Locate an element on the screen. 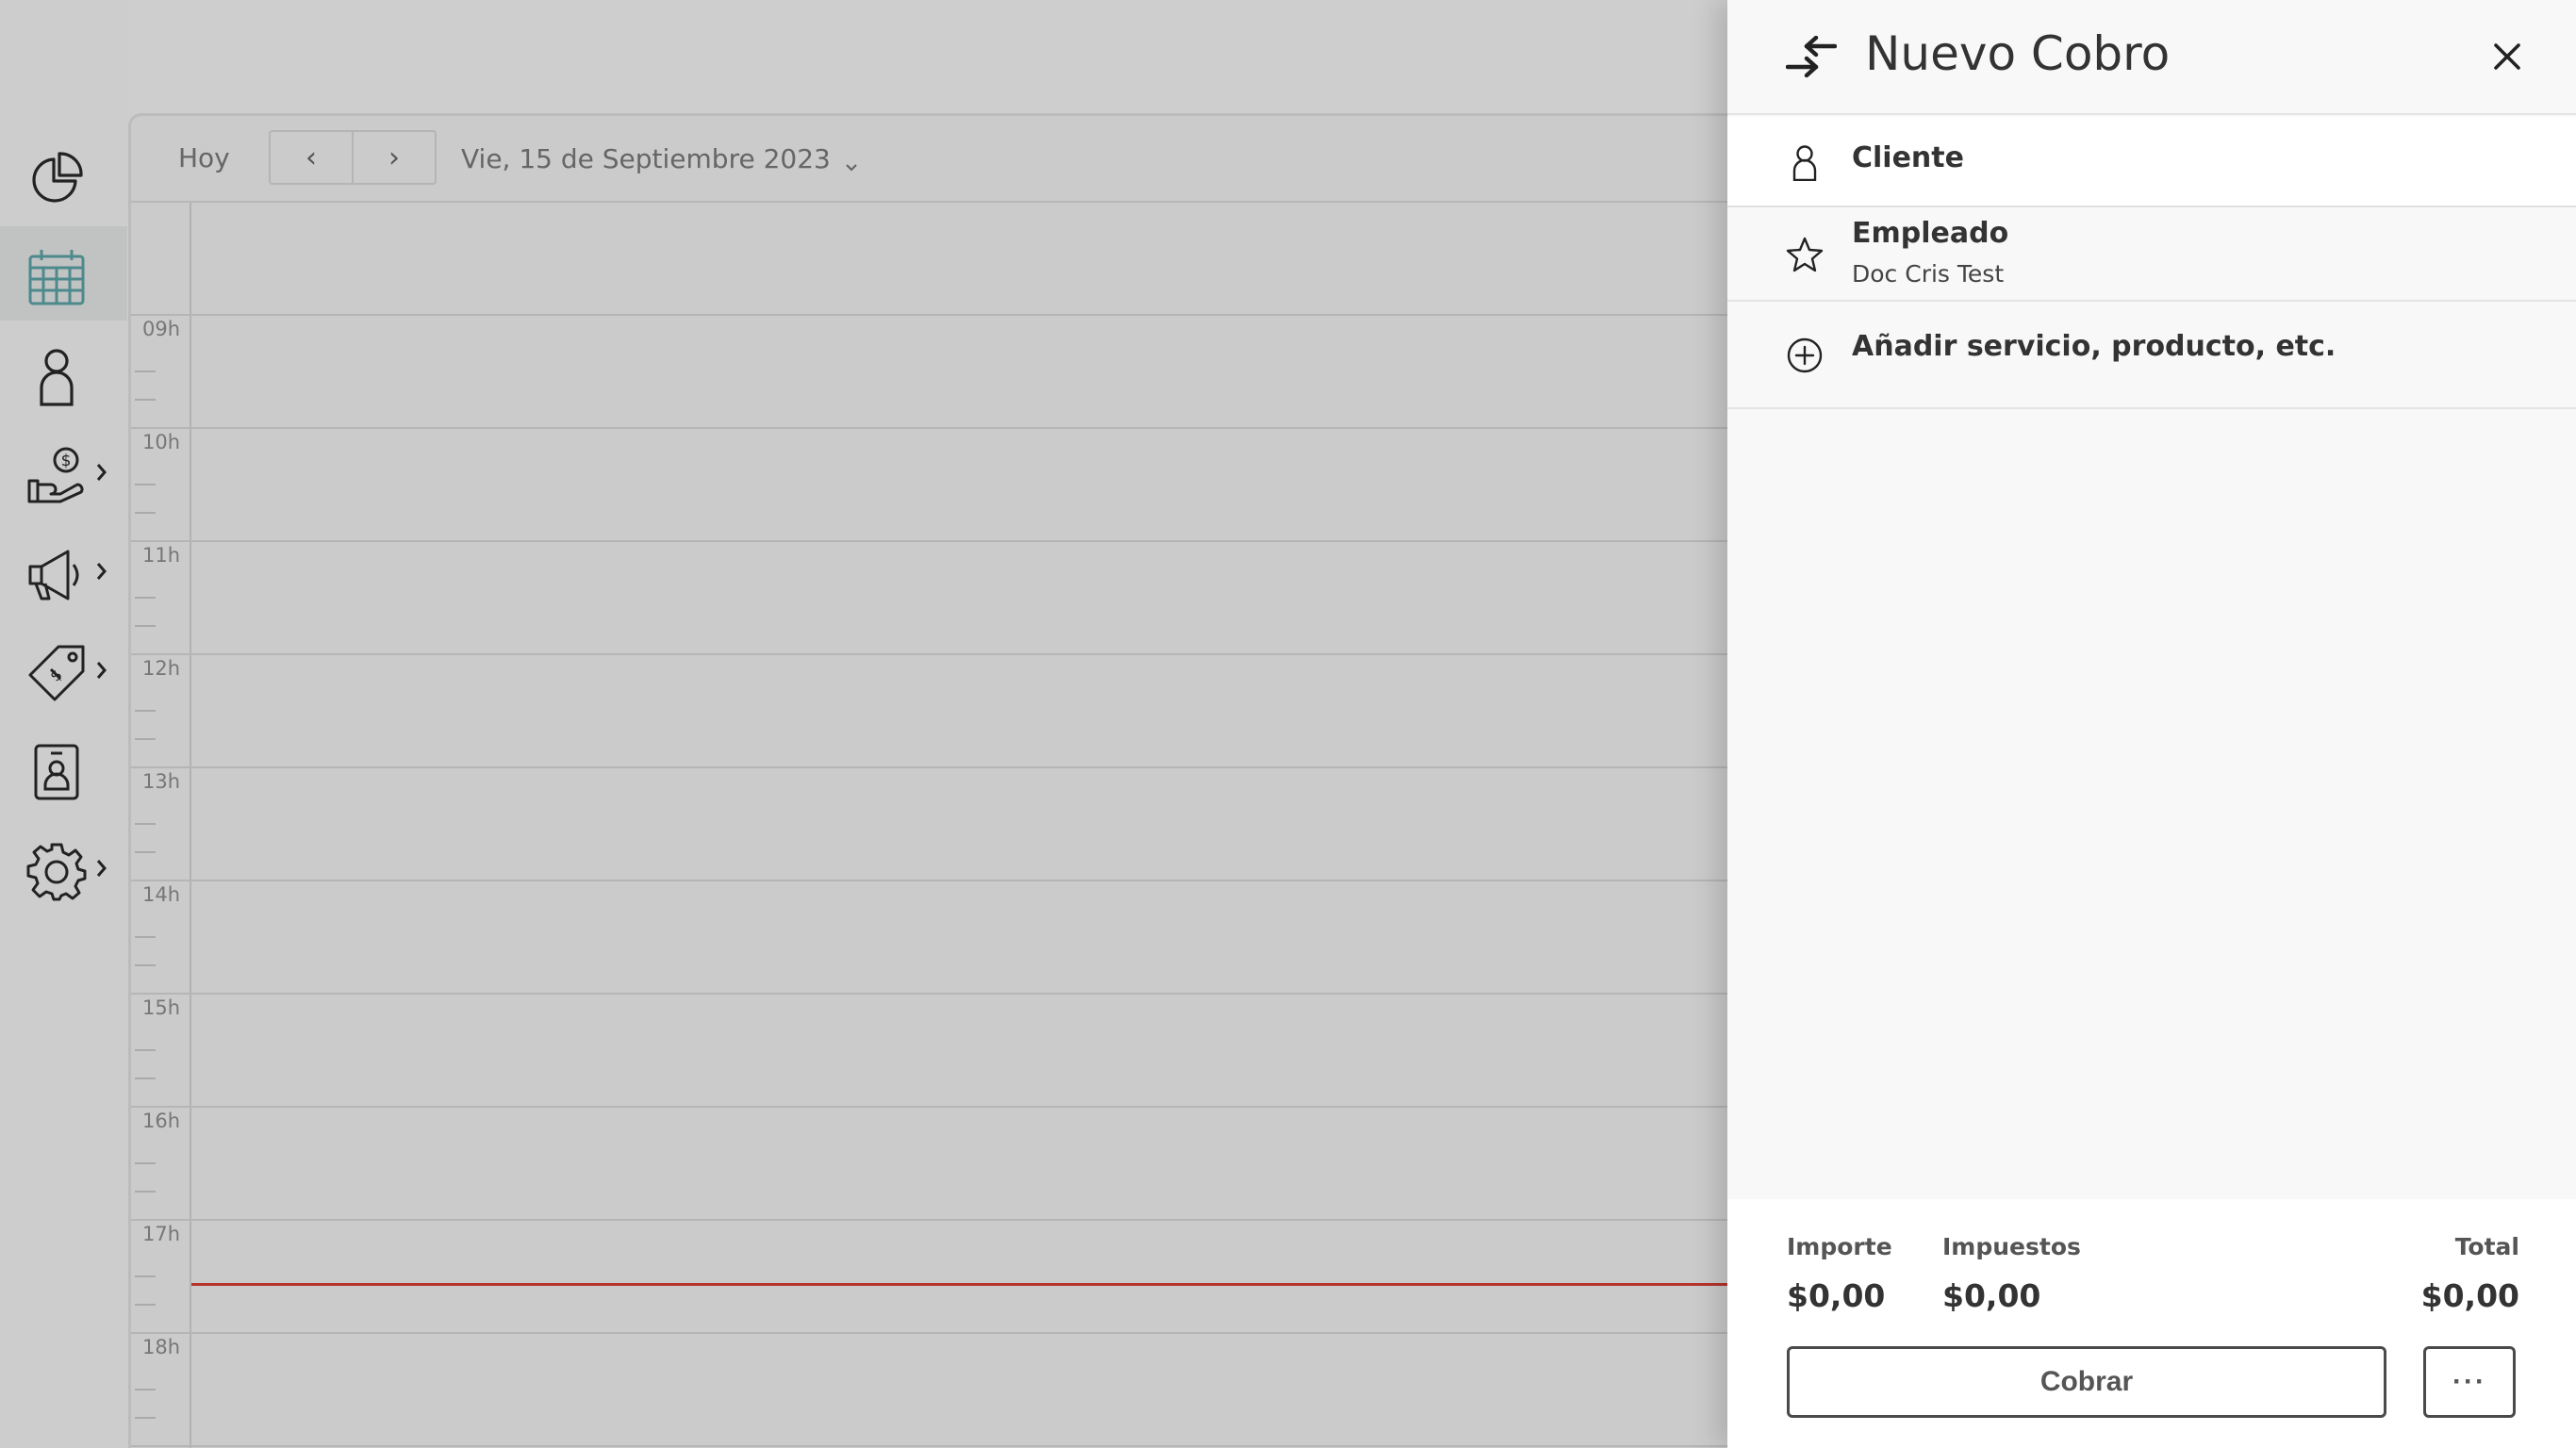 Image resolution: width=2576 pixels, height=1448 pixels. importe-value: $0,00 is located at coordinates (1836, 1295).